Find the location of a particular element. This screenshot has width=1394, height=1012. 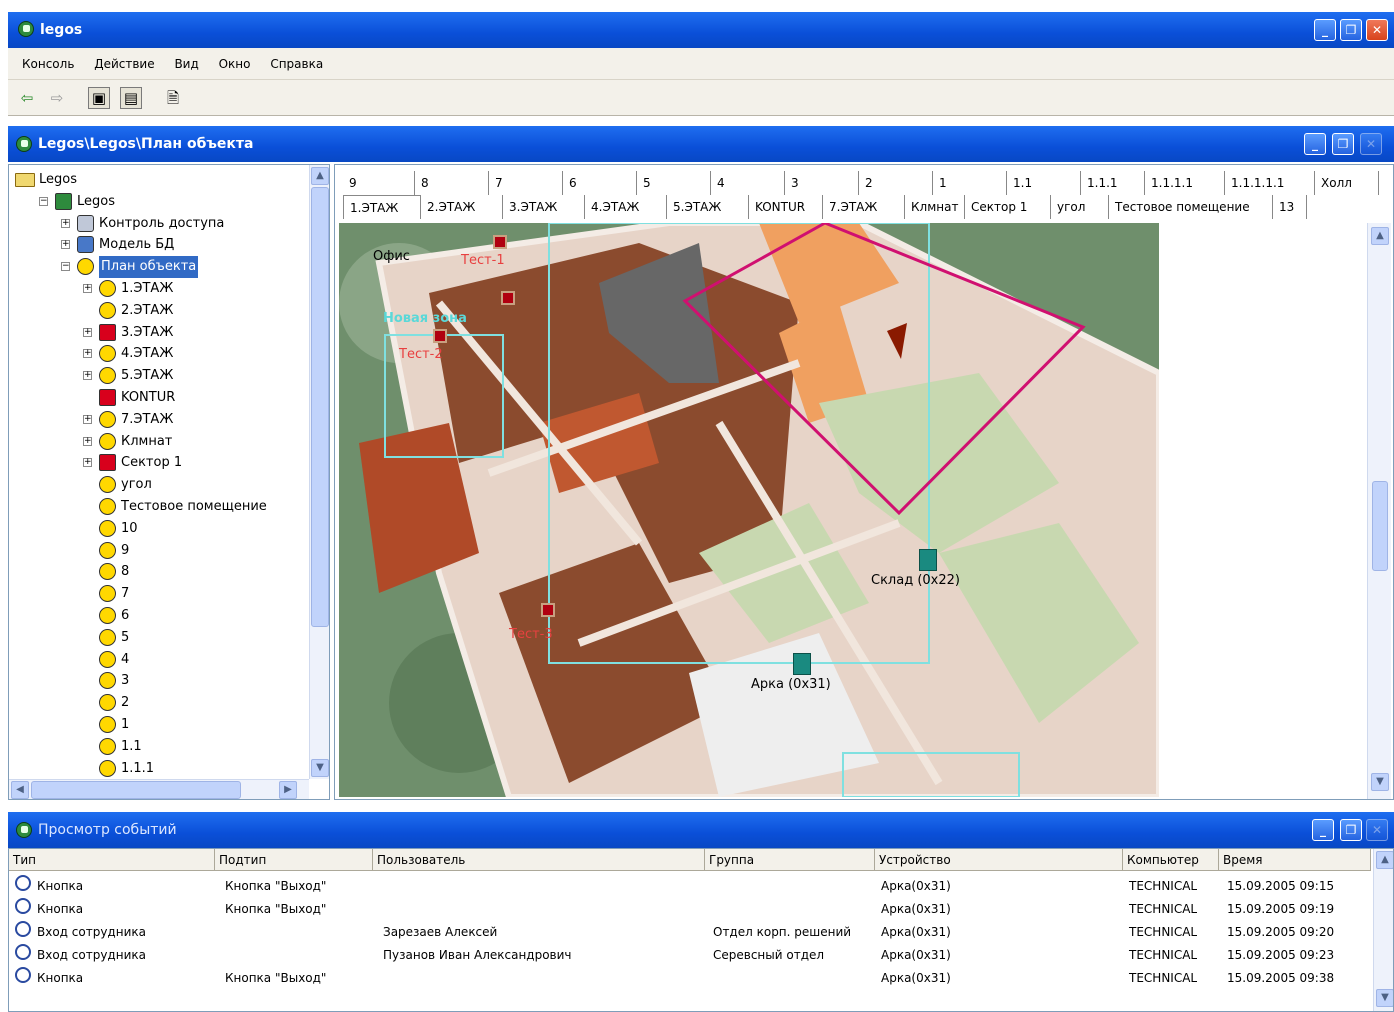

map-scroll-thumb is located at coordinates (1380, 526).